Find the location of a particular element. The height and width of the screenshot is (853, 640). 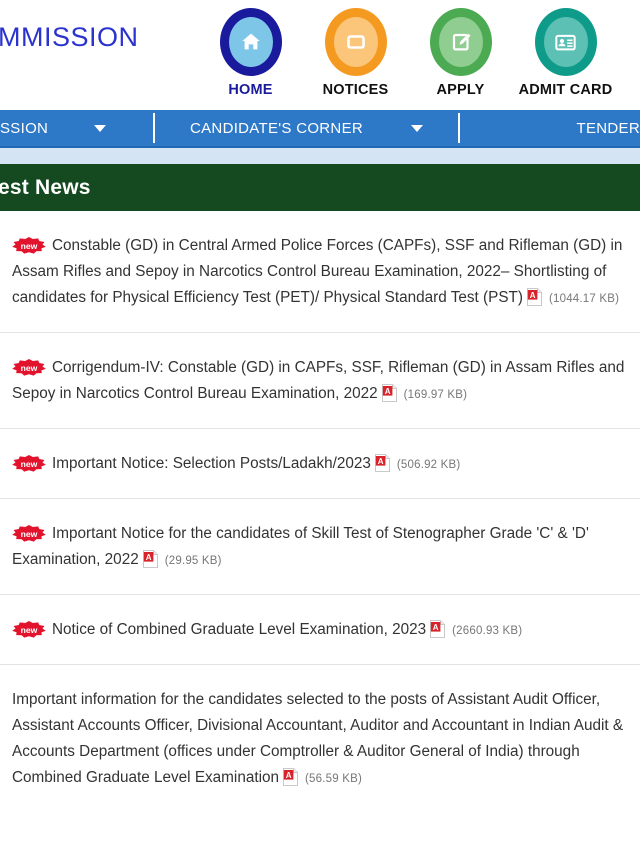

latest-news-title: est News is located at coordinates (45, 187).